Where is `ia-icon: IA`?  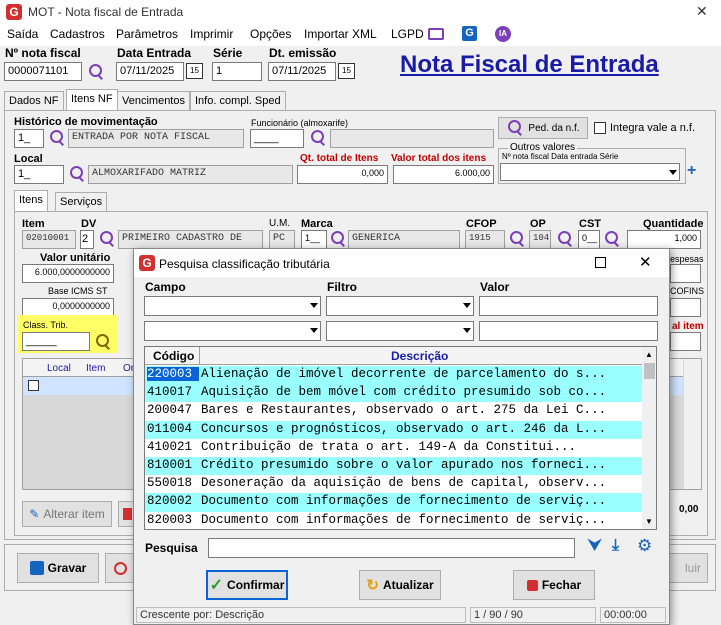 ia-icon: IA is located at coordinates (503, 34).